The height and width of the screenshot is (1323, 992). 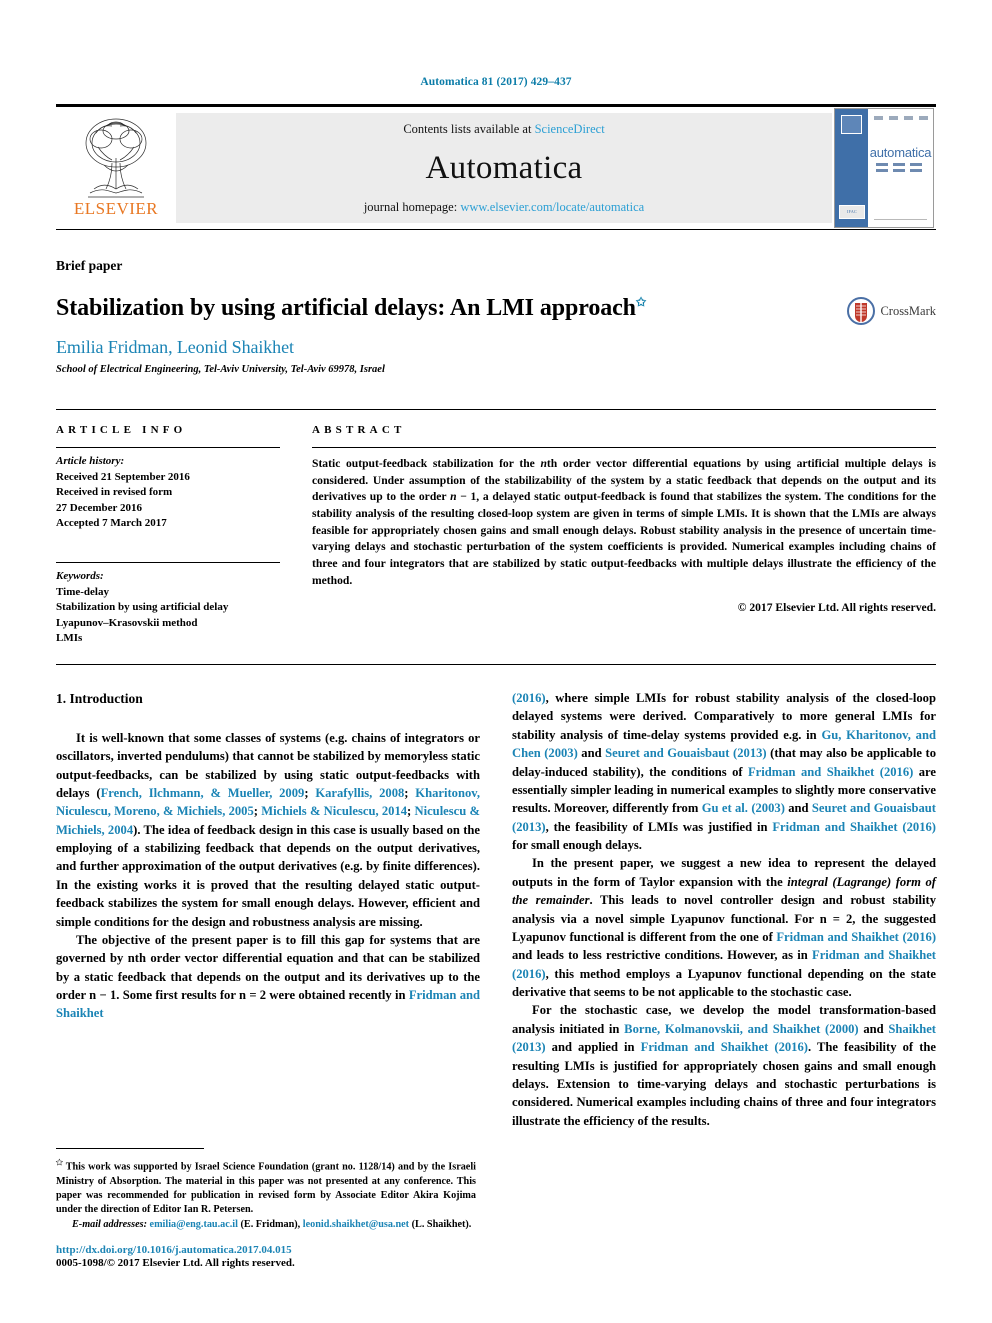 What do you see at coordinates (496, 665) in the screenshot?
I see `body-separator-rule` at bounding box center [496, 665].